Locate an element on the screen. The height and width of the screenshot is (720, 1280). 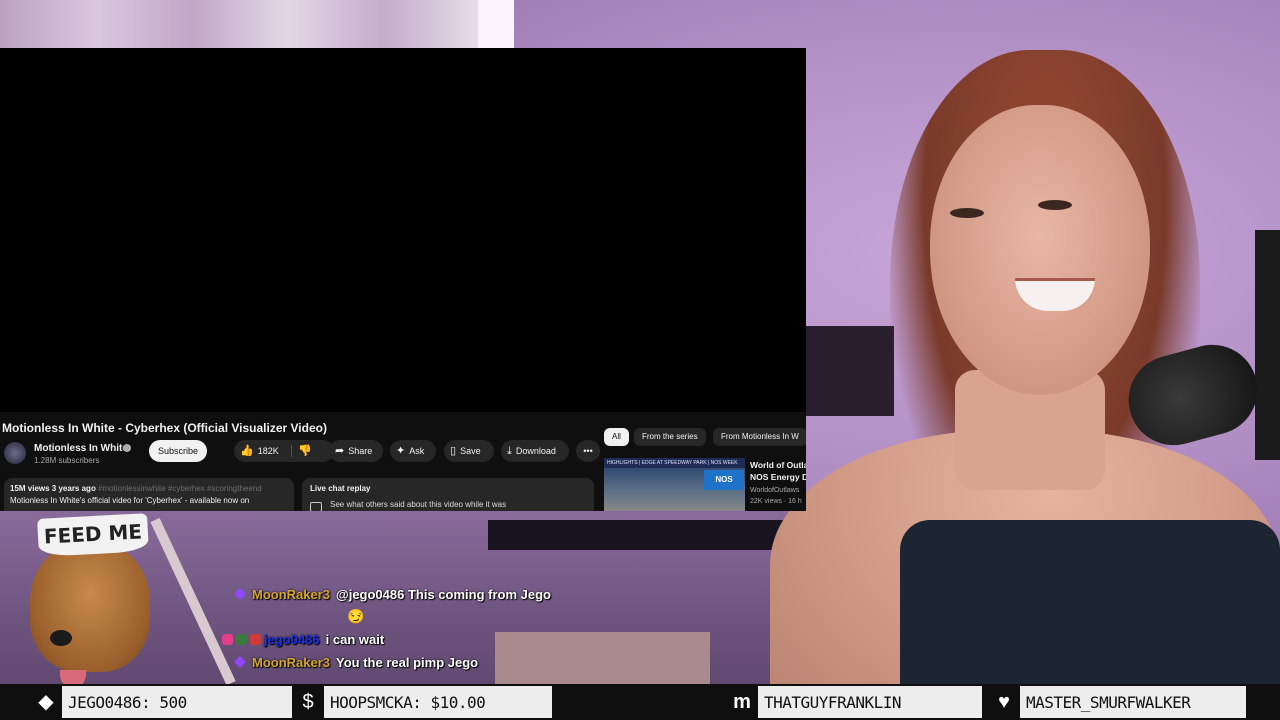
save-label: Save is located at coordinates (470, 451).